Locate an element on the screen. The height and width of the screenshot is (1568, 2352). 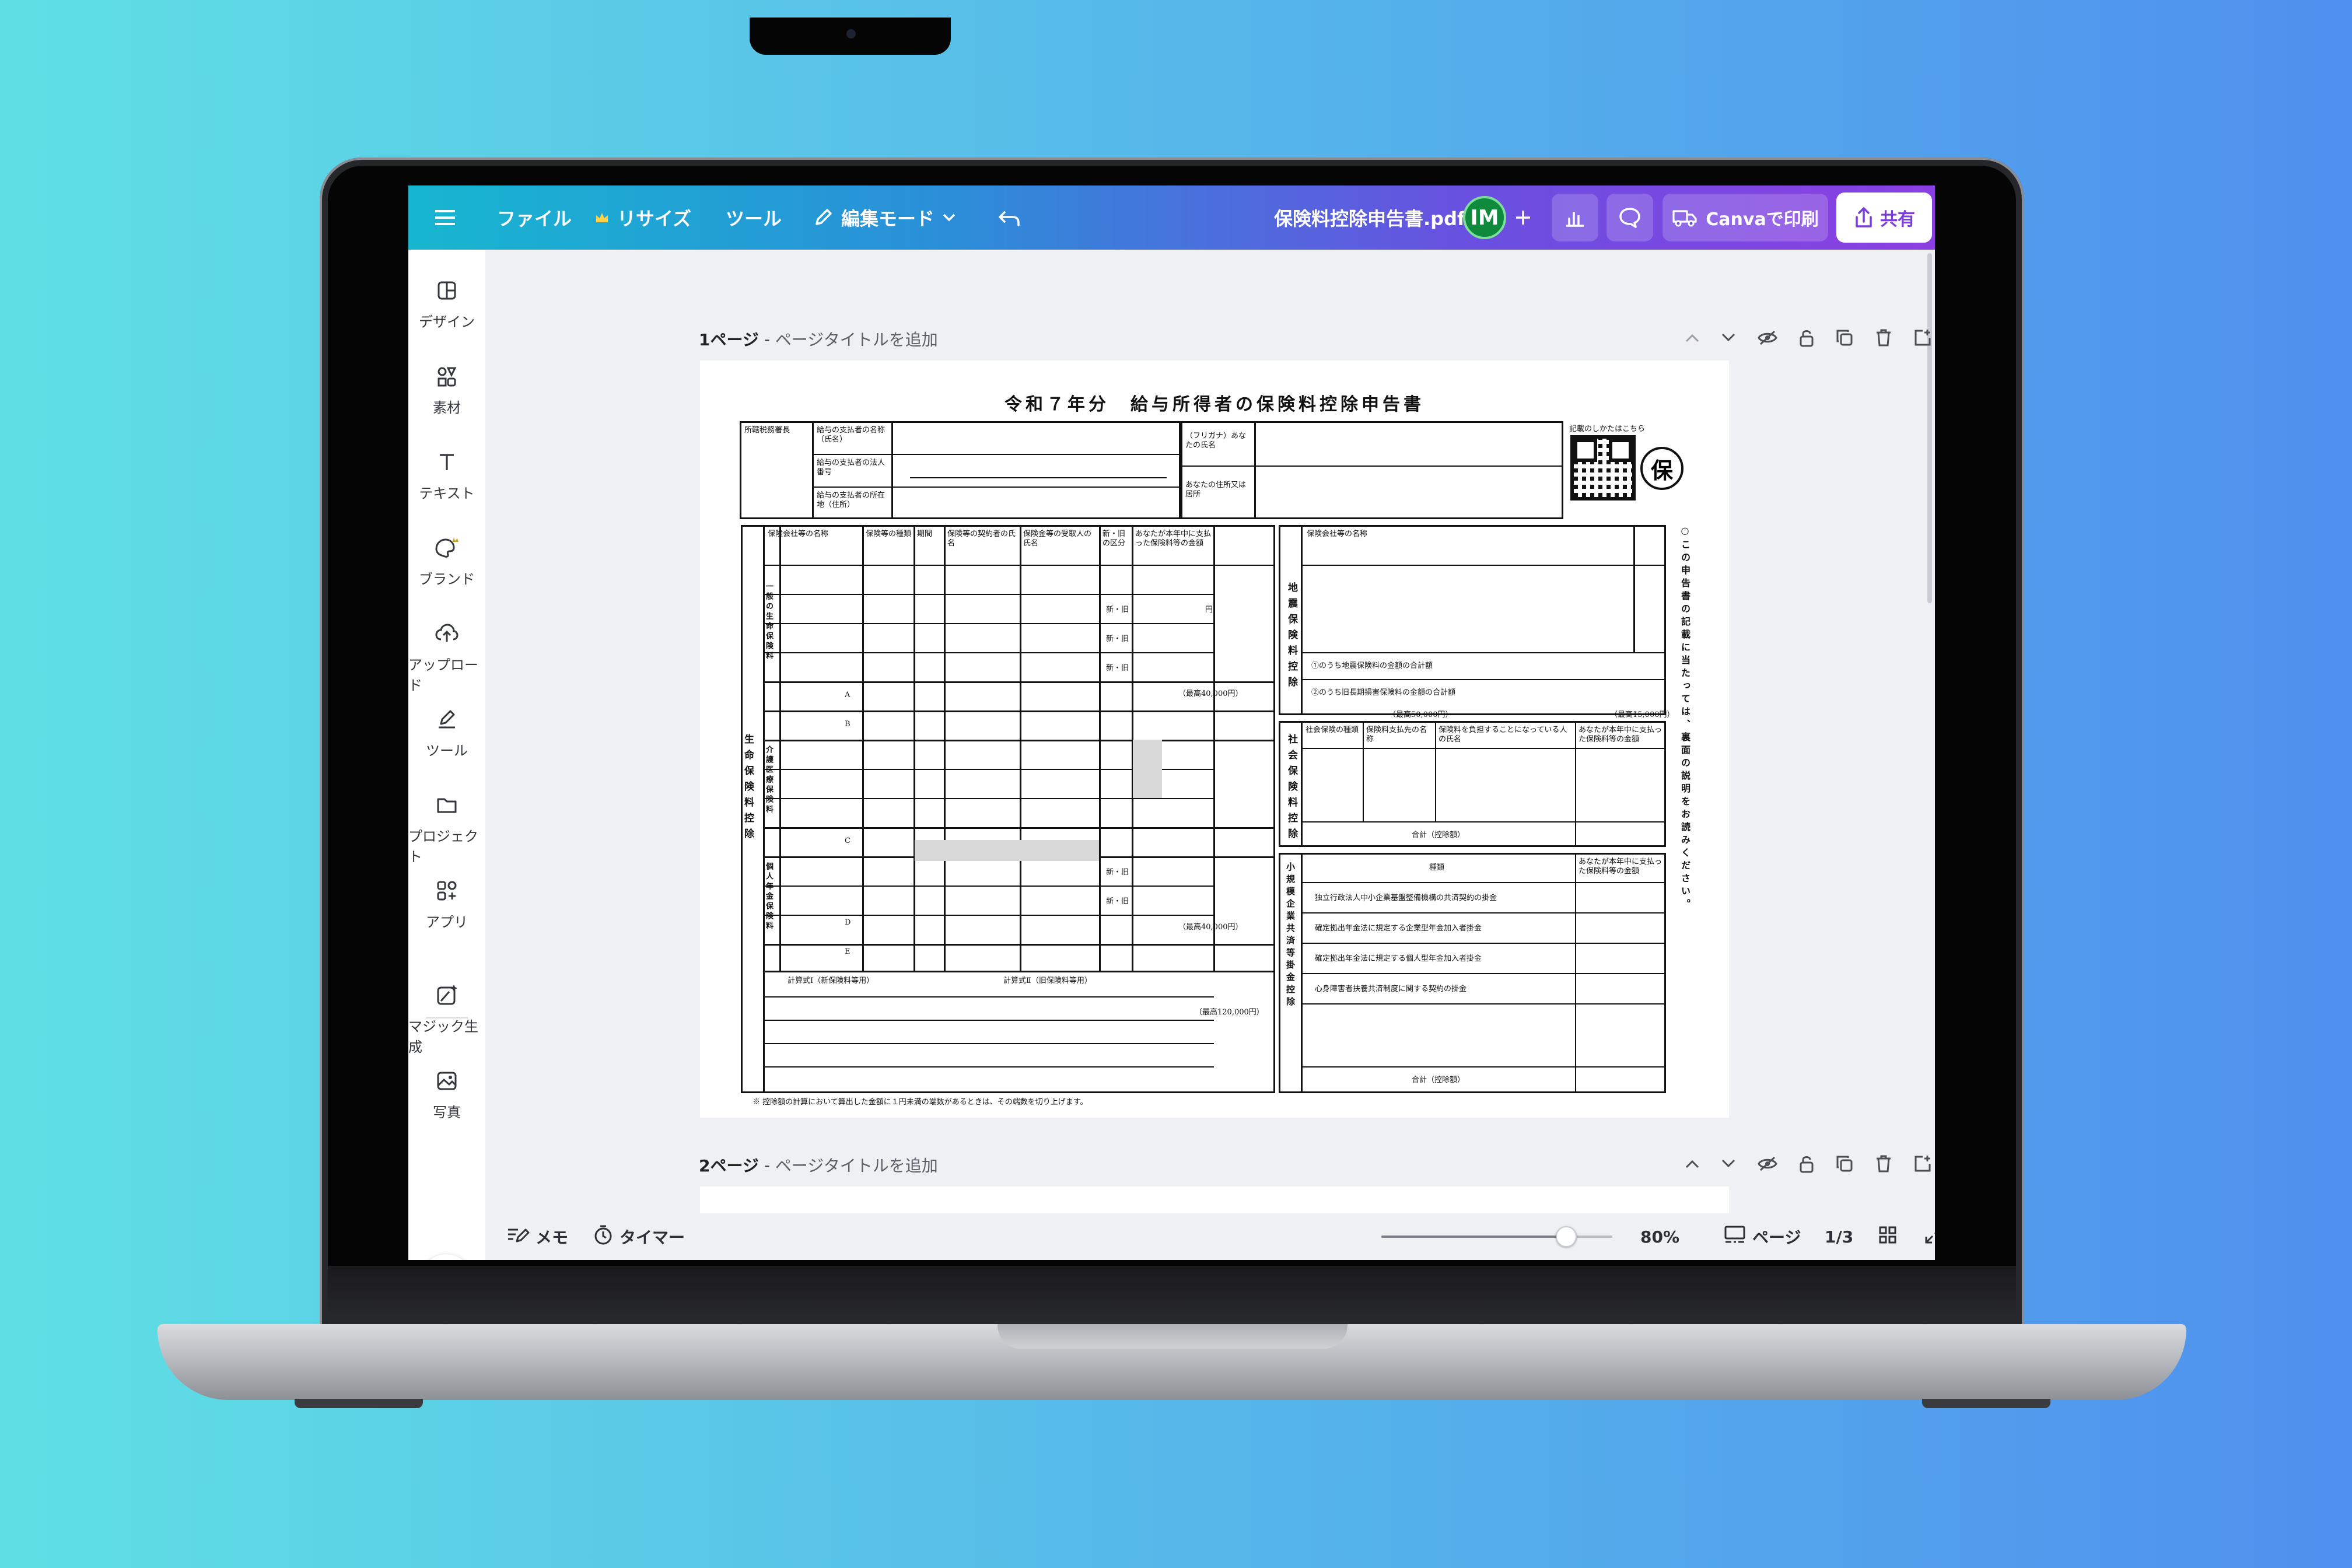
sidebar-item-elements: 素材 is located at coordinates (446, 391).